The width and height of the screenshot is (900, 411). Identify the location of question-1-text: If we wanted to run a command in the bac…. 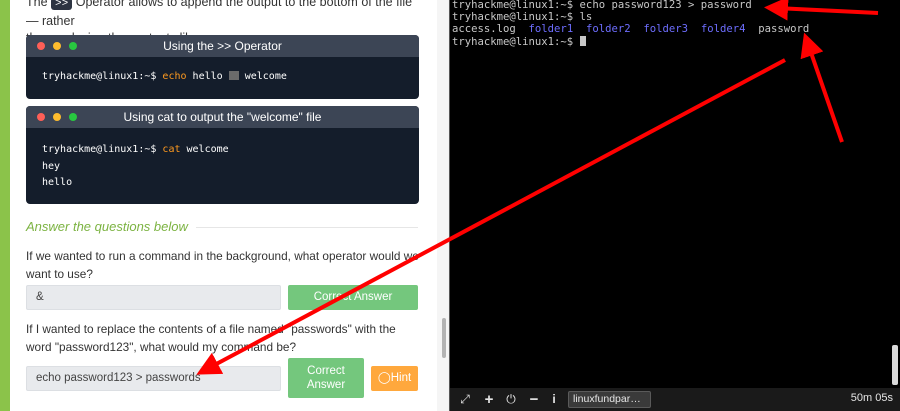
(222, 265).